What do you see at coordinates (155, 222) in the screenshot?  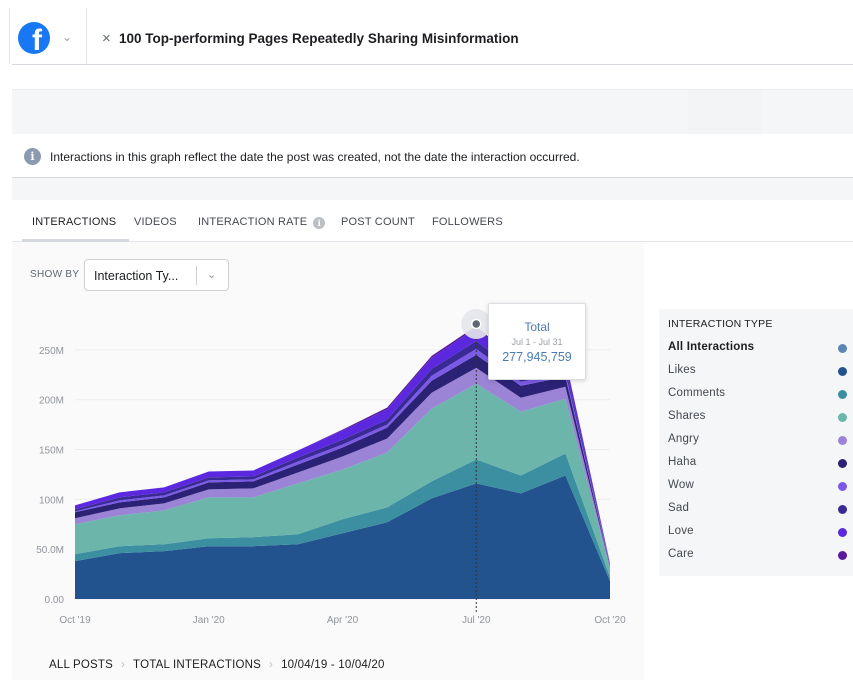 I see `tab-videos: VIDEOS` at bounding box center [155, 222].